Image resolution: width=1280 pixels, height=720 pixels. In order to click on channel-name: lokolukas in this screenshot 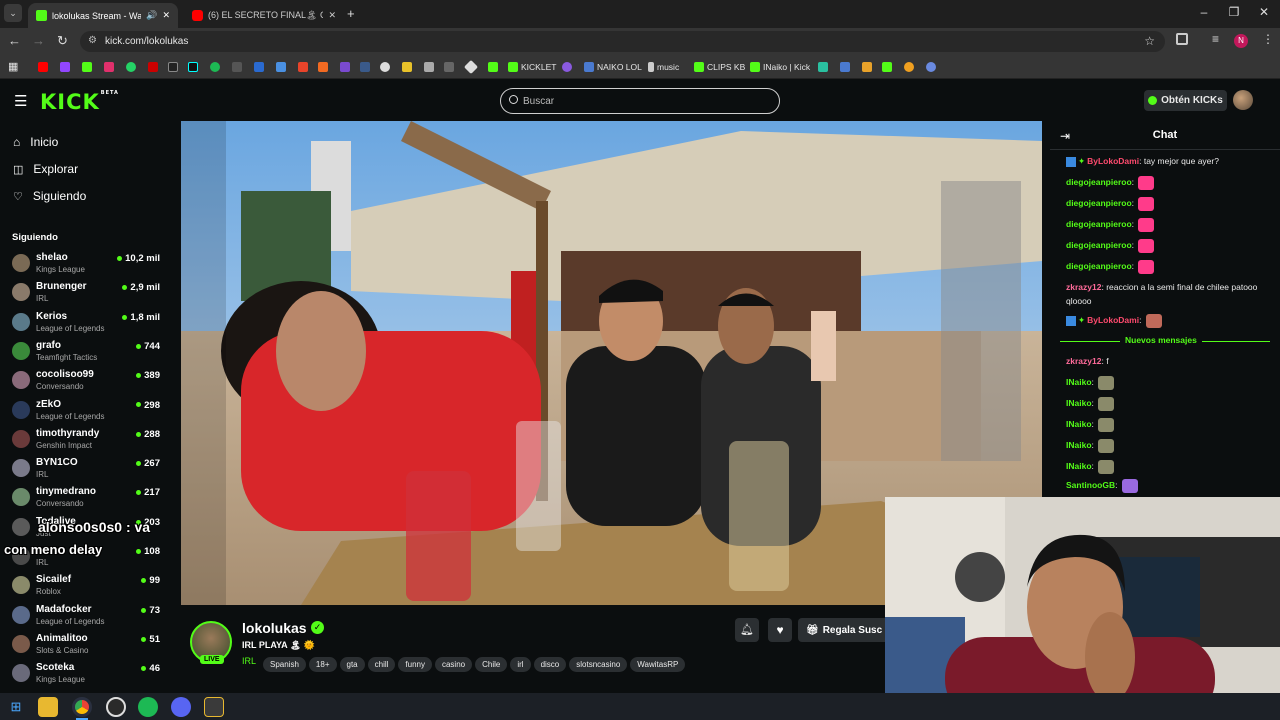, I will do `click(274, 628)`.